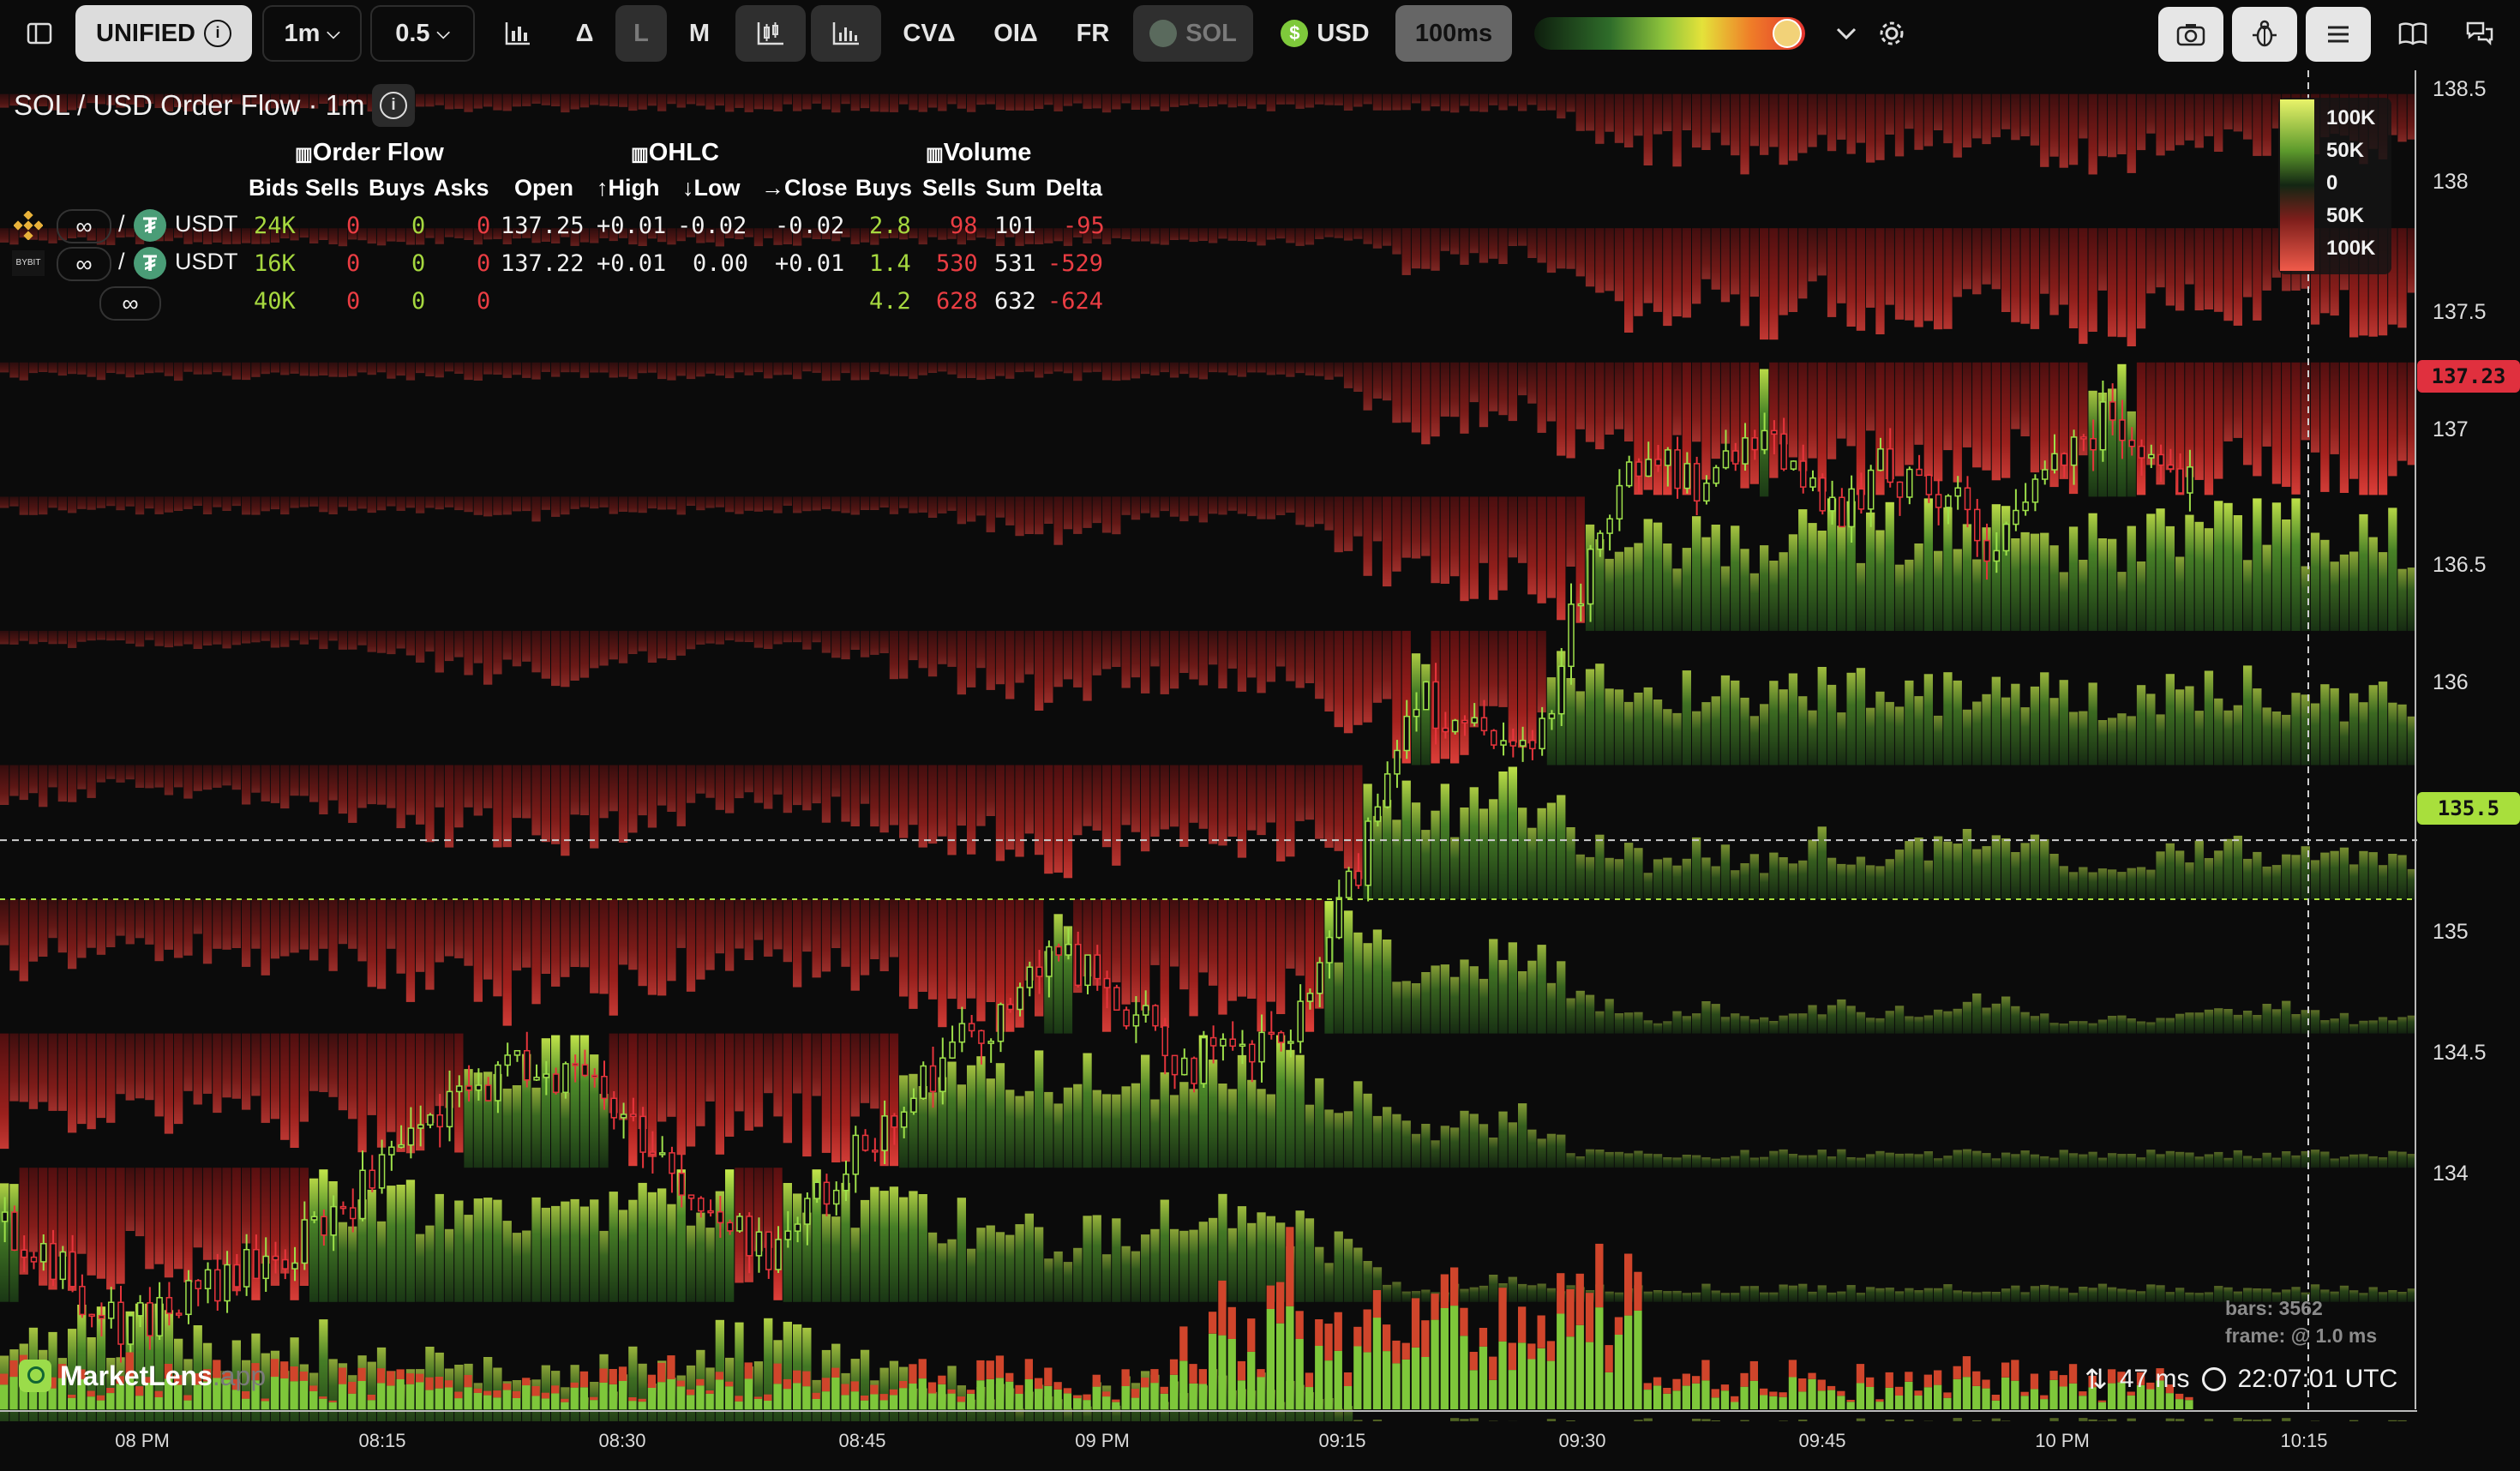 The image size is (2520, 1471). I want to click on chevron-down-icon, so click(1846, 33).